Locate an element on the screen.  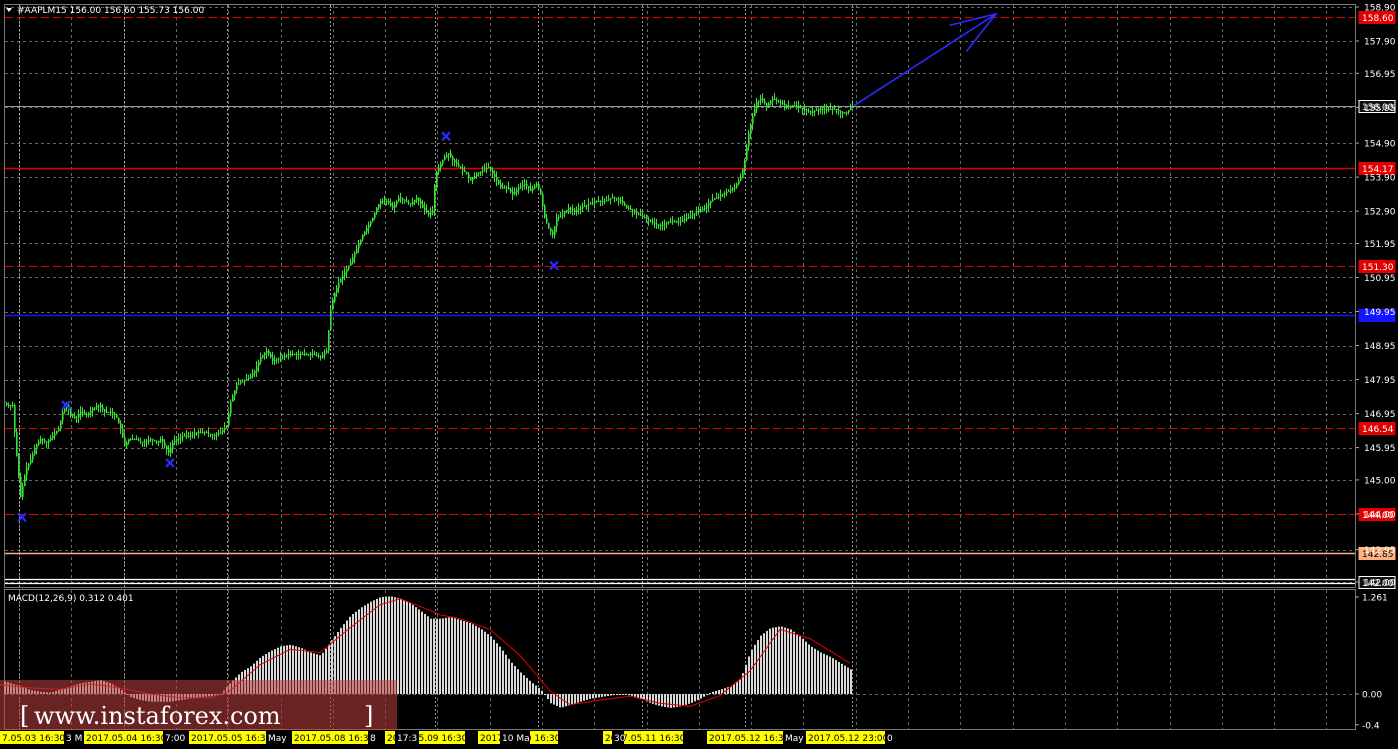
price-axis-label: 145.00 is located at coordinates (1380, 481).